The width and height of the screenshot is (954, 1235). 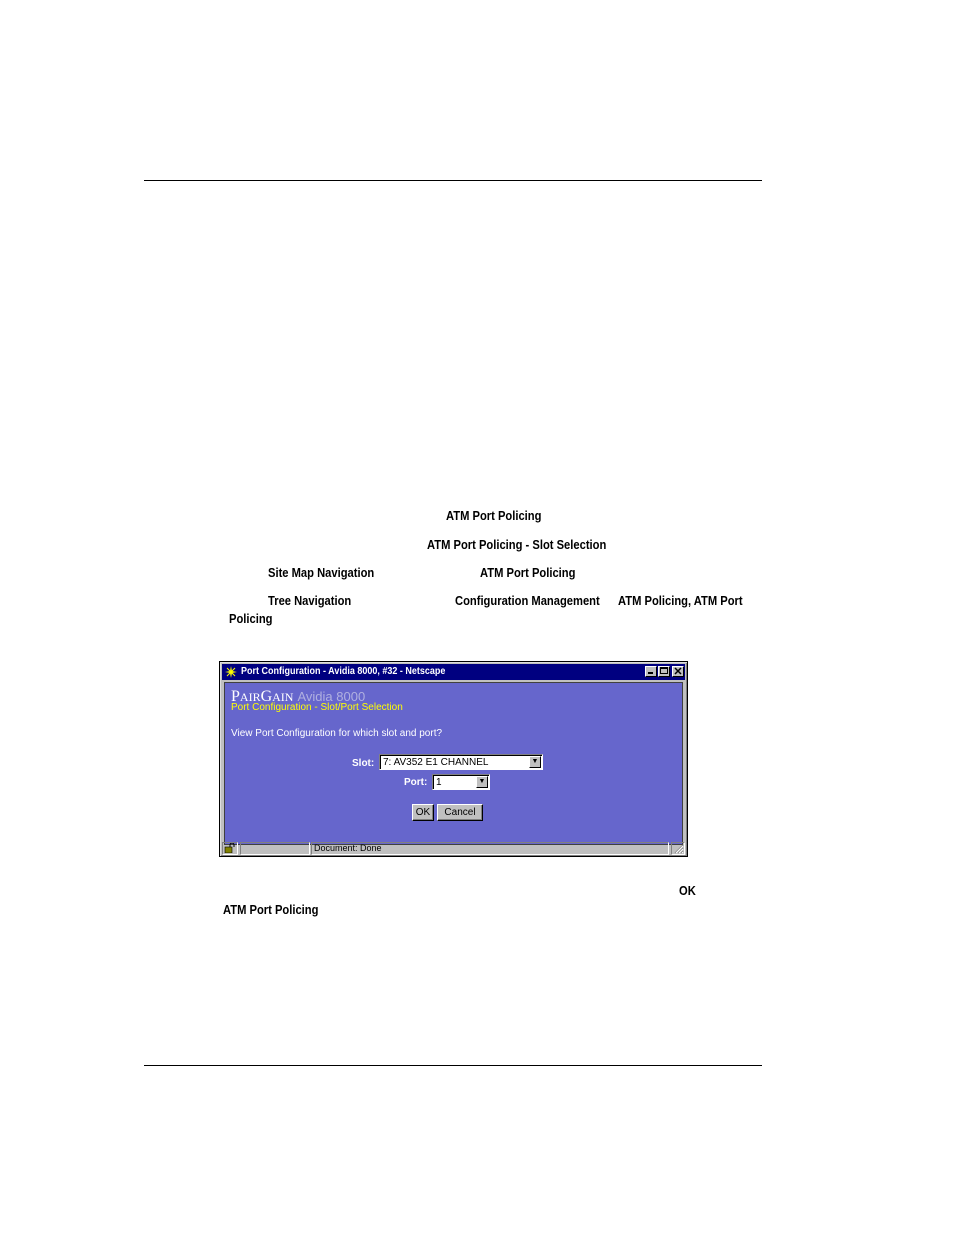 What do you see at coordinates (251, 618) in the screenshot?
I see `tree-path-policing: Policing` at bounding box center [251, 618].